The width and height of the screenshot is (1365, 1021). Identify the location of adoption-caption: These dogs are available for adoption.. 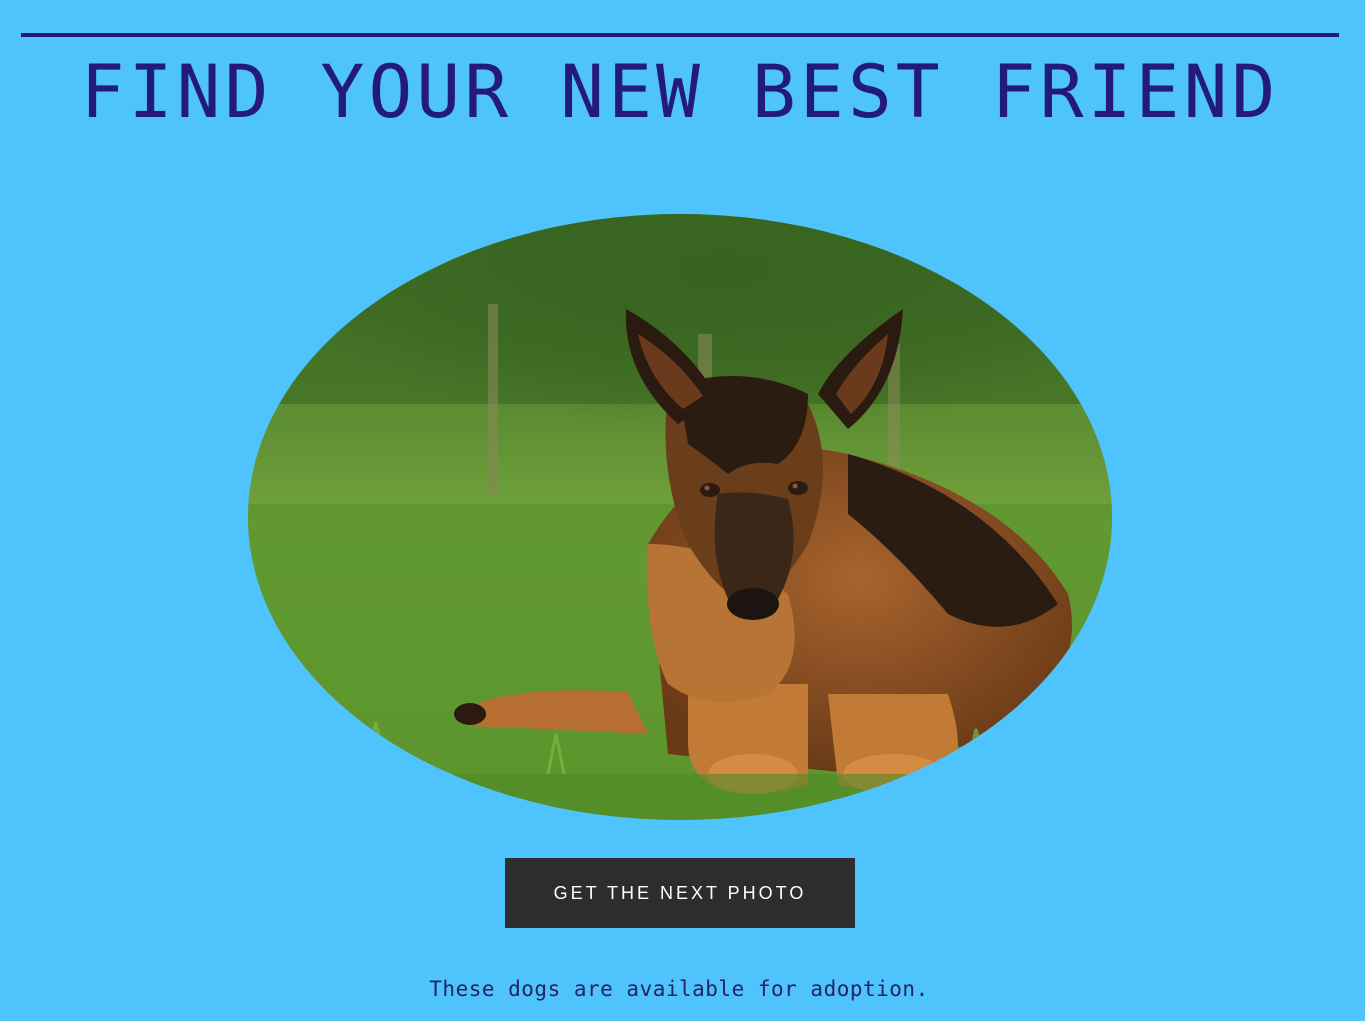
(679, 989).